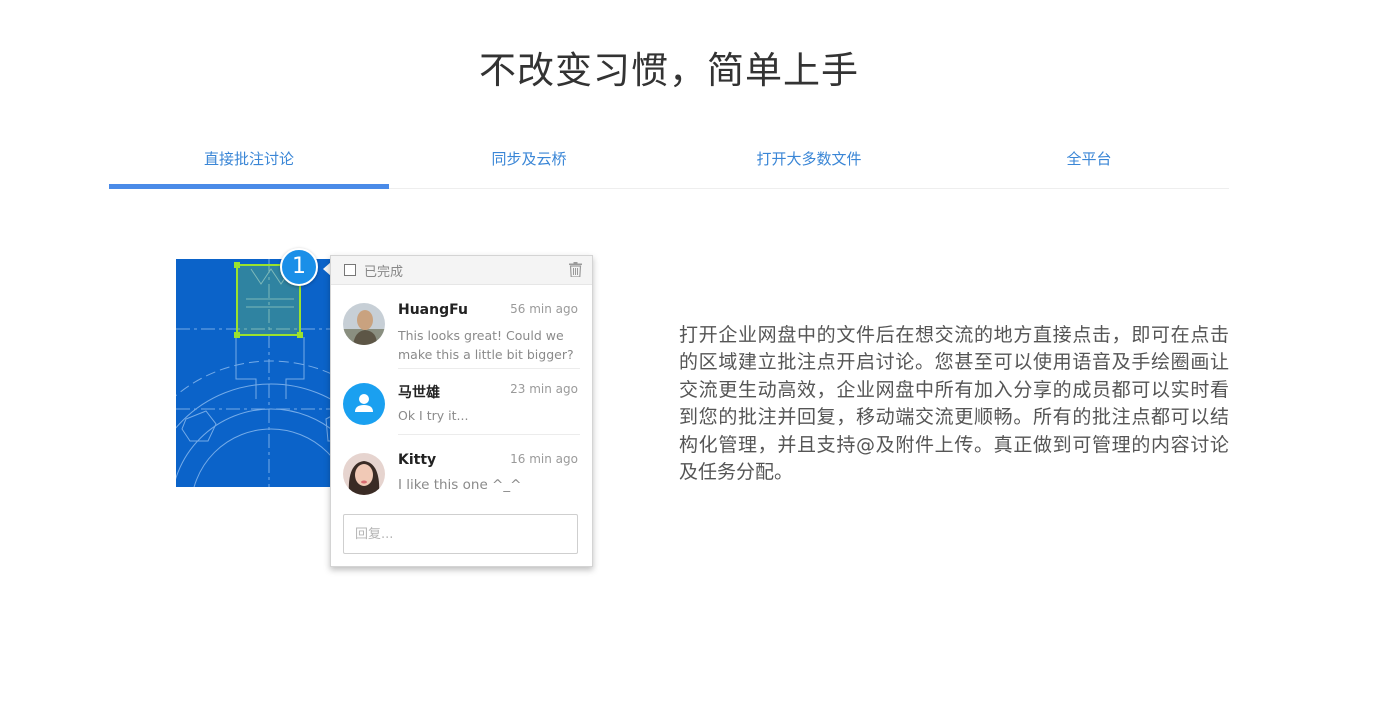  I want to click on photo-avatar-woman, so click(364, 474).